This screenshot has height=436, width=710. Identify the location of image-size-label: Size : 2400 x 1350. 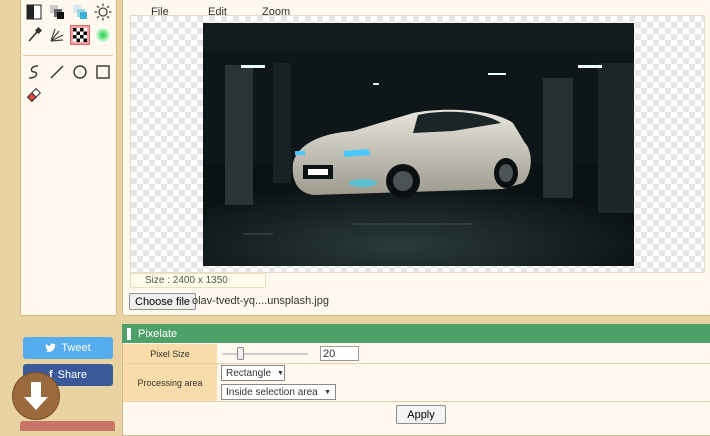
(198, 280).